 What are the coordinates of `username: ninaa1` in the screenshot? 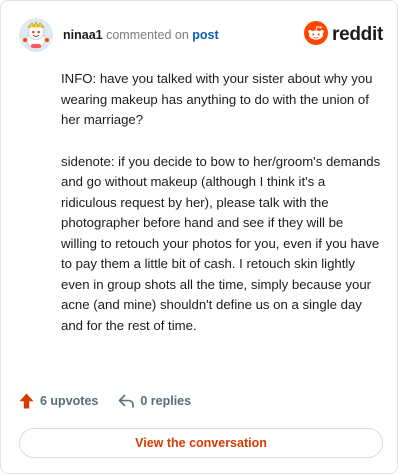 It's located at (83, 35).